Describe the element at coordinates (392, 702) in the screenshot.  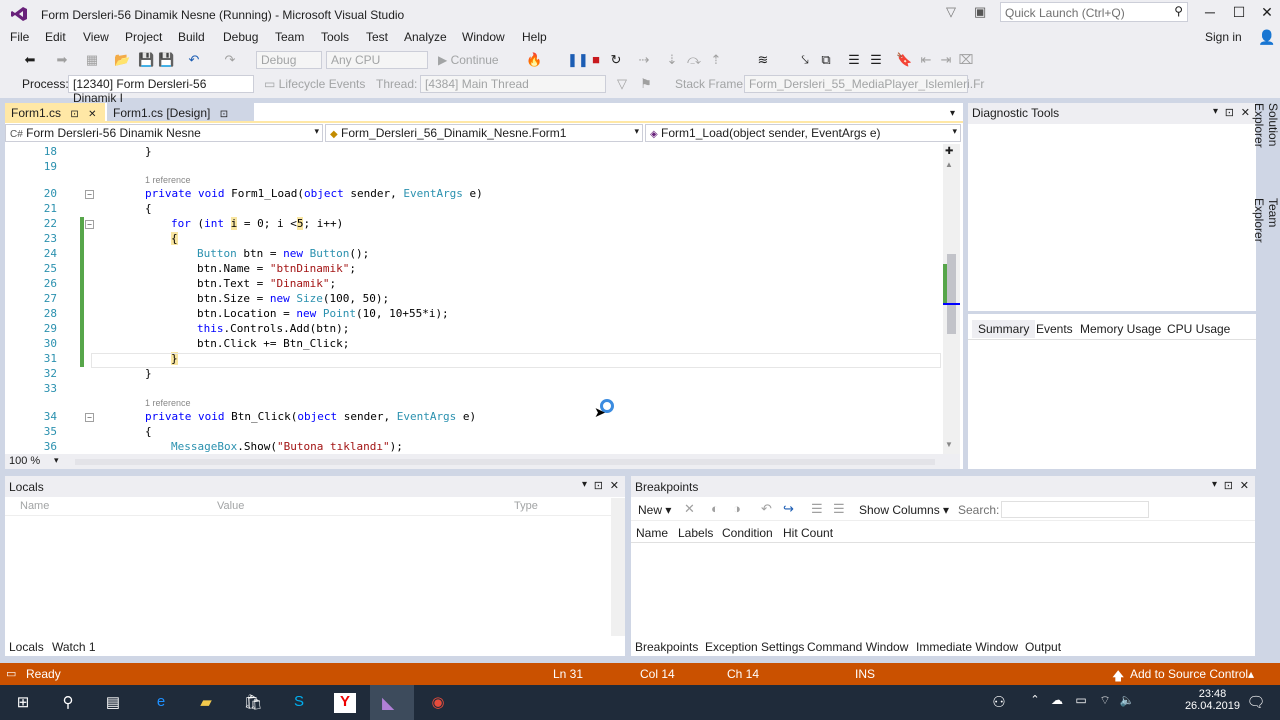
I see `visual-studio-taskbar-item: ◣` at that location.